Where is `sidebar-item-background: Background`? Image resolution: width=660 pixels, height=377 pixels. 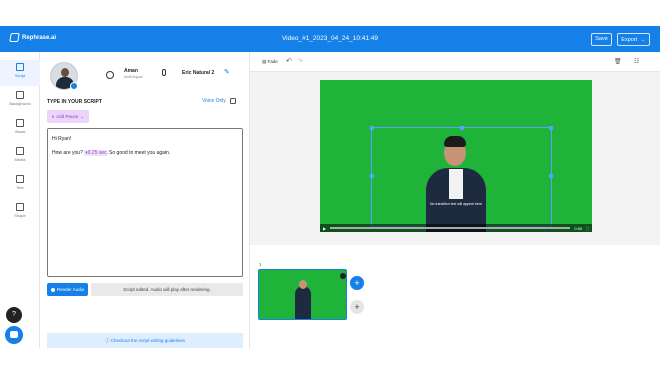 sidebar-item-background: Background is located at coordinates (20, 101).